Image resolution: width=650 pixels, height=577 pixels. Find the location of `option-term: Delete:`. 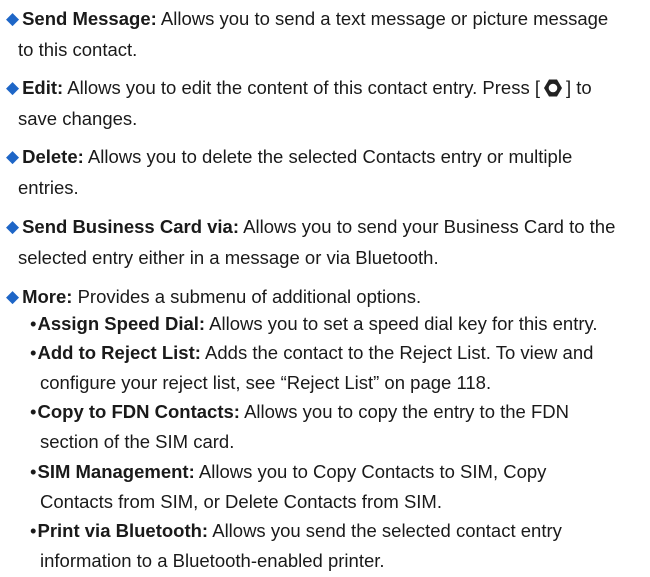

option-term: Delete: is located at coordinates (53, 156).